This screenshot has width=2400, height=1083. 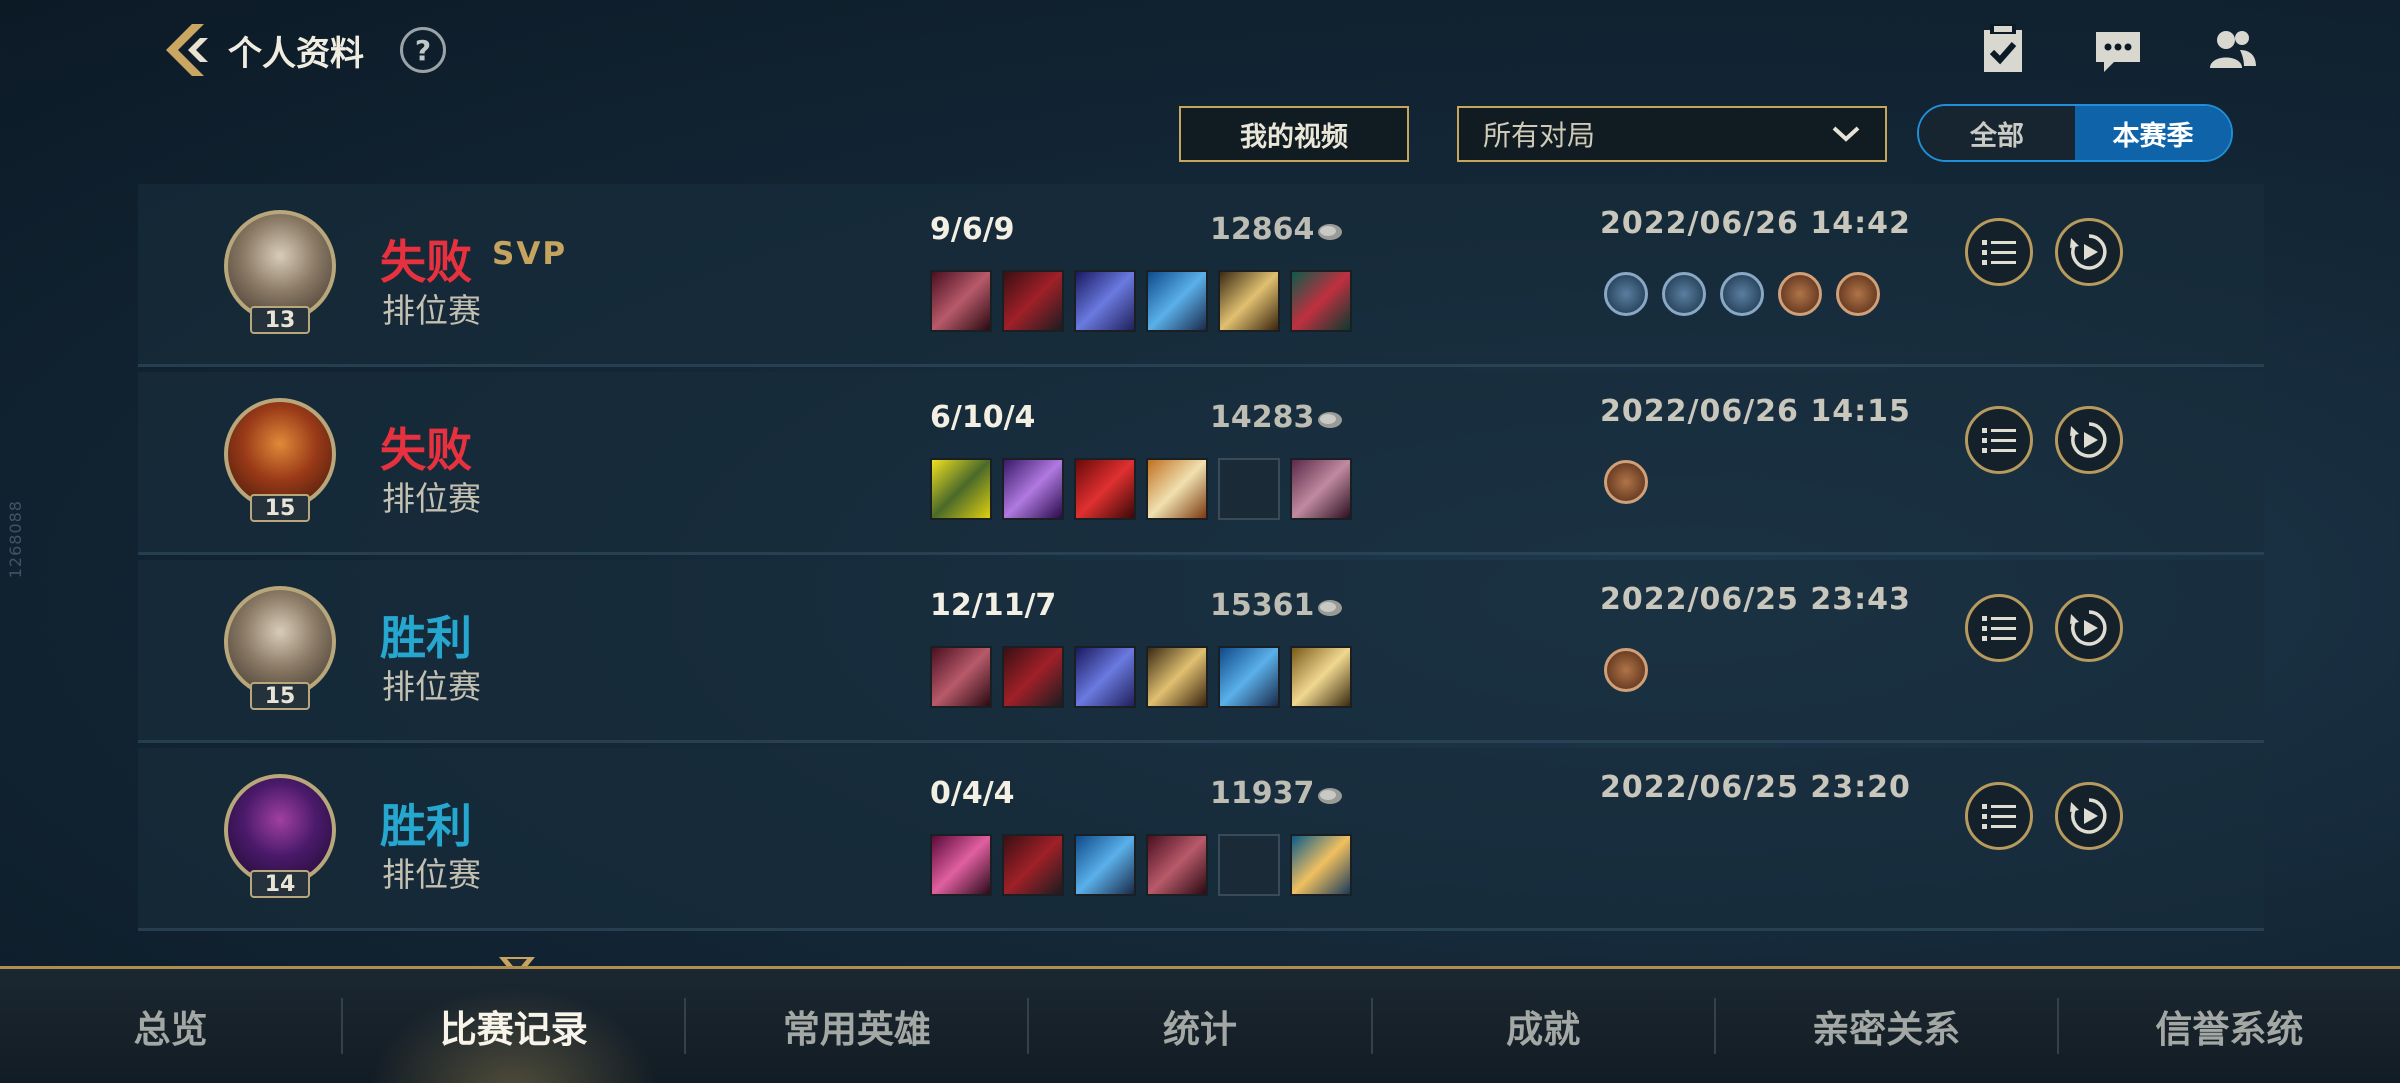 What do you see at coordinates (1543, 1026) in the screenshot?
I see `tab-achievements: 成就` at bounding box center [1543, 1026].